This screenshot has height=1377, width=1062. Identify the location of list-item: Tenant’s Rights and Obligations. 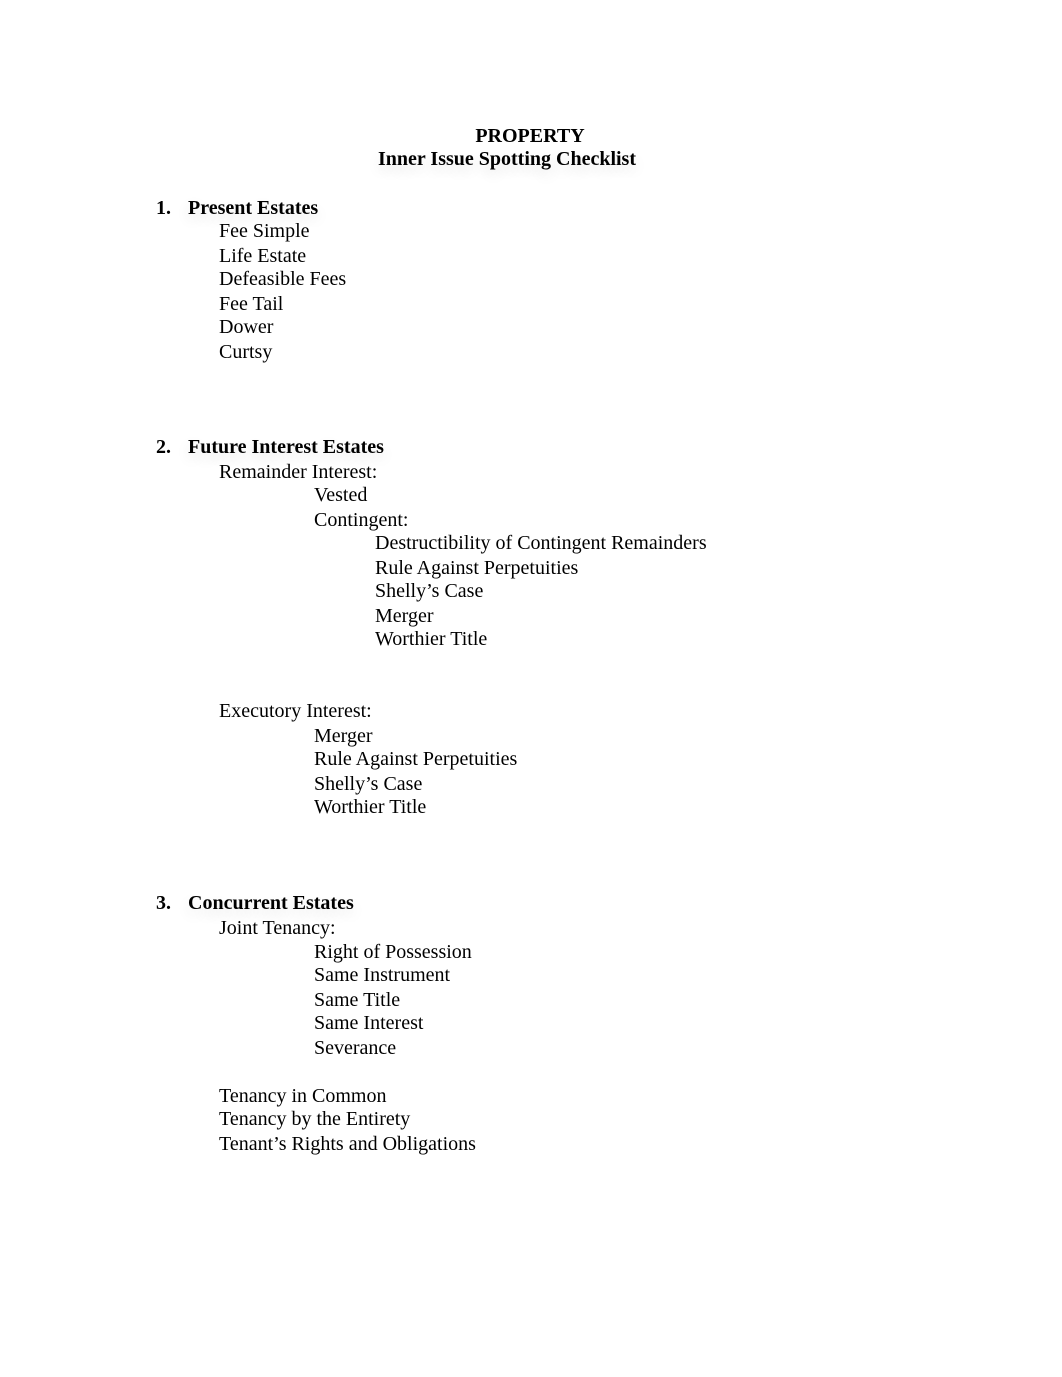
(347, 1144).